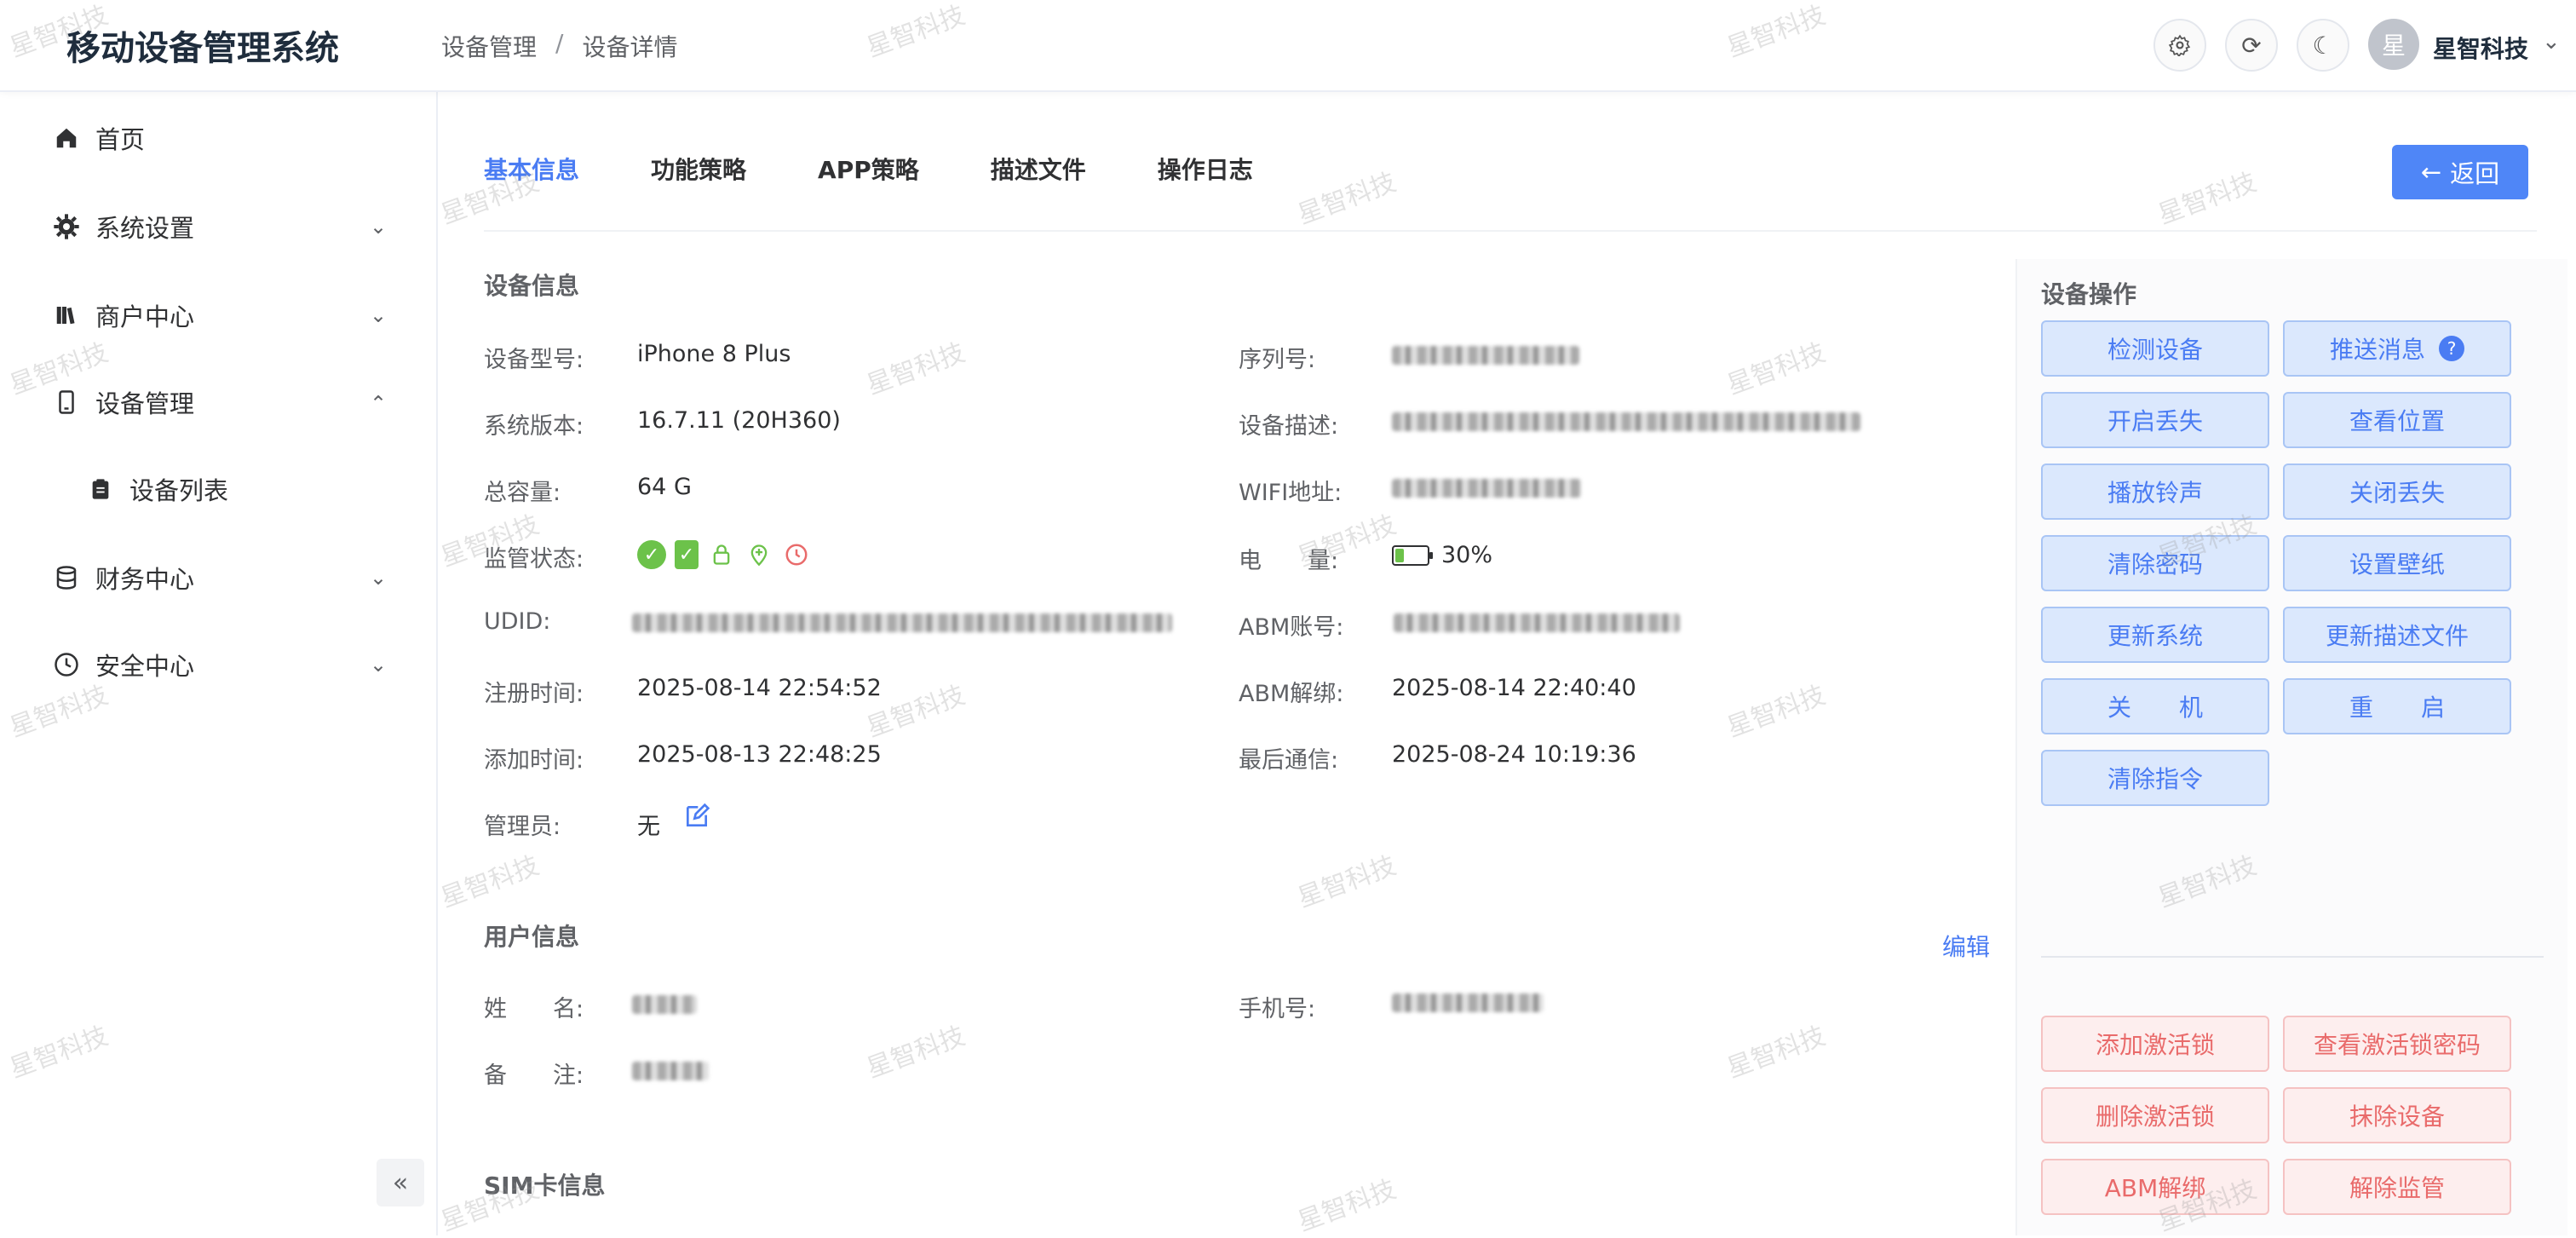 Image resolution: width=2576 pixels, height=1238 pixels. I want to click on book-icon, so click(67, 315).